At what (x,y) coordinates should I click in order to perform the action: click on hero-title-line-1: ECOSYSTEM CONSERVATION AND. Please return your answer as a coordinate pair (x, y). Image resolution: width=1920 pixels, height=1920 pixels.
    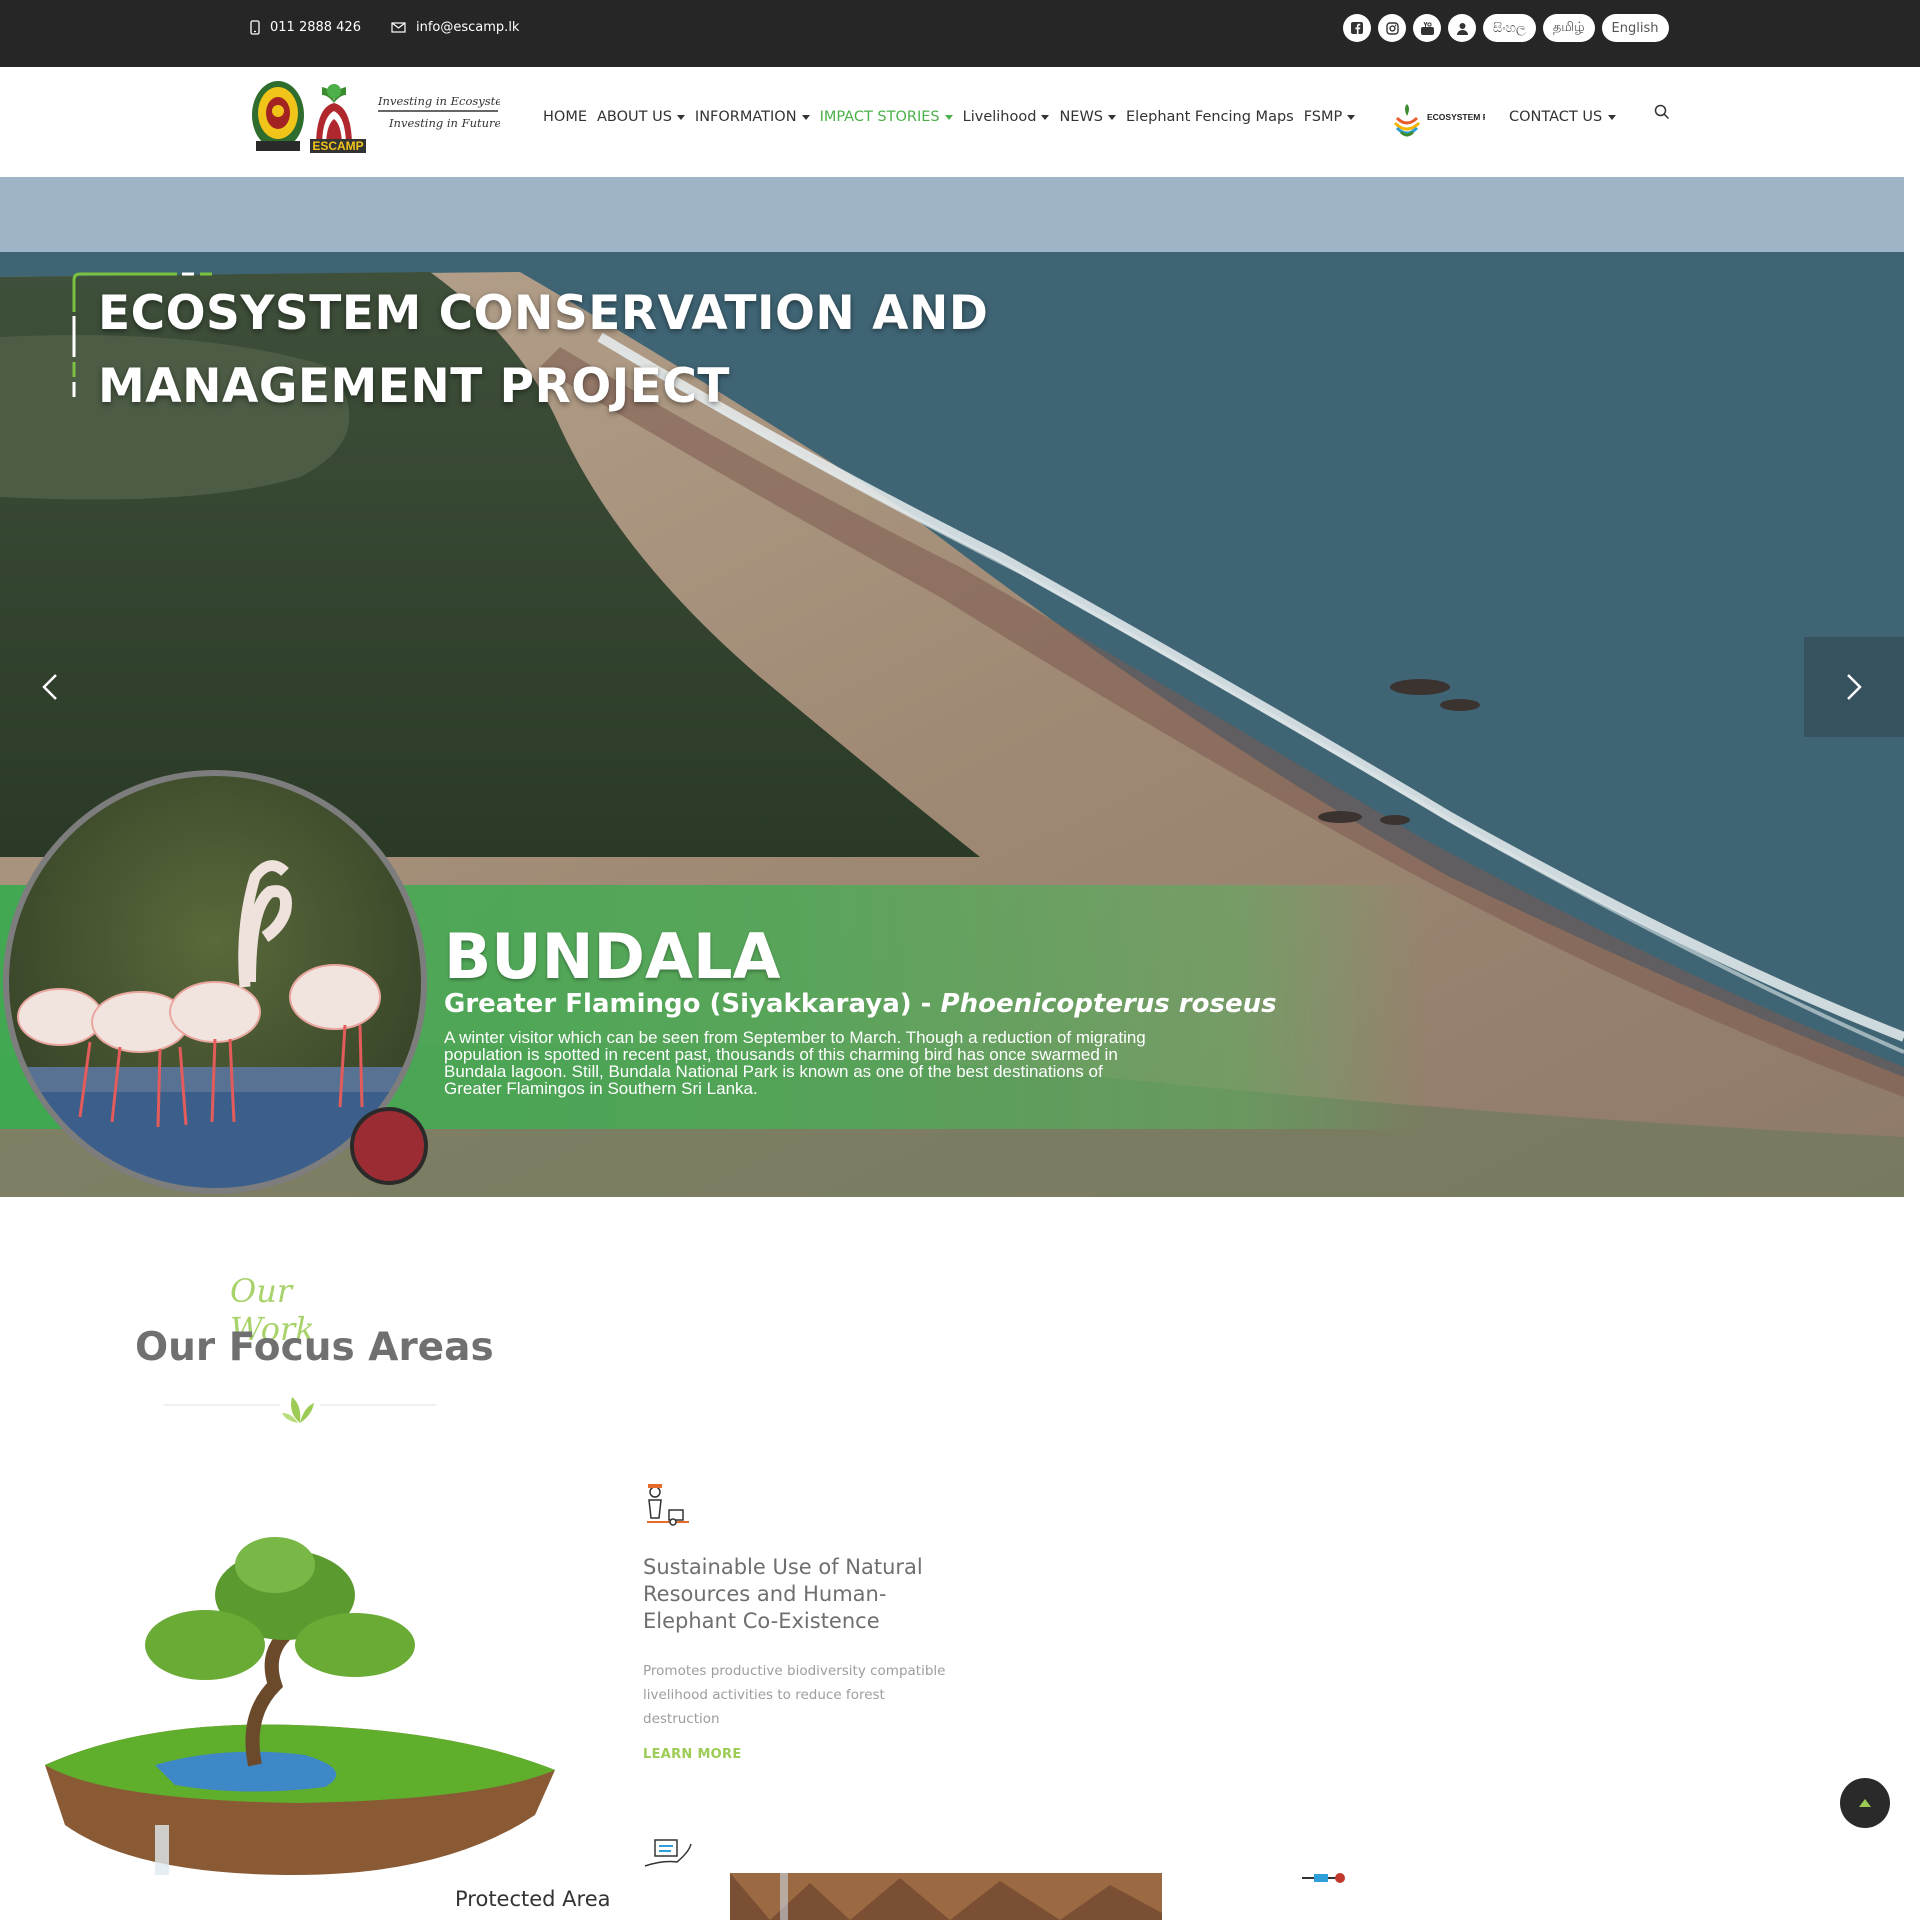
    Looking at the image, I should click on (543, 313).